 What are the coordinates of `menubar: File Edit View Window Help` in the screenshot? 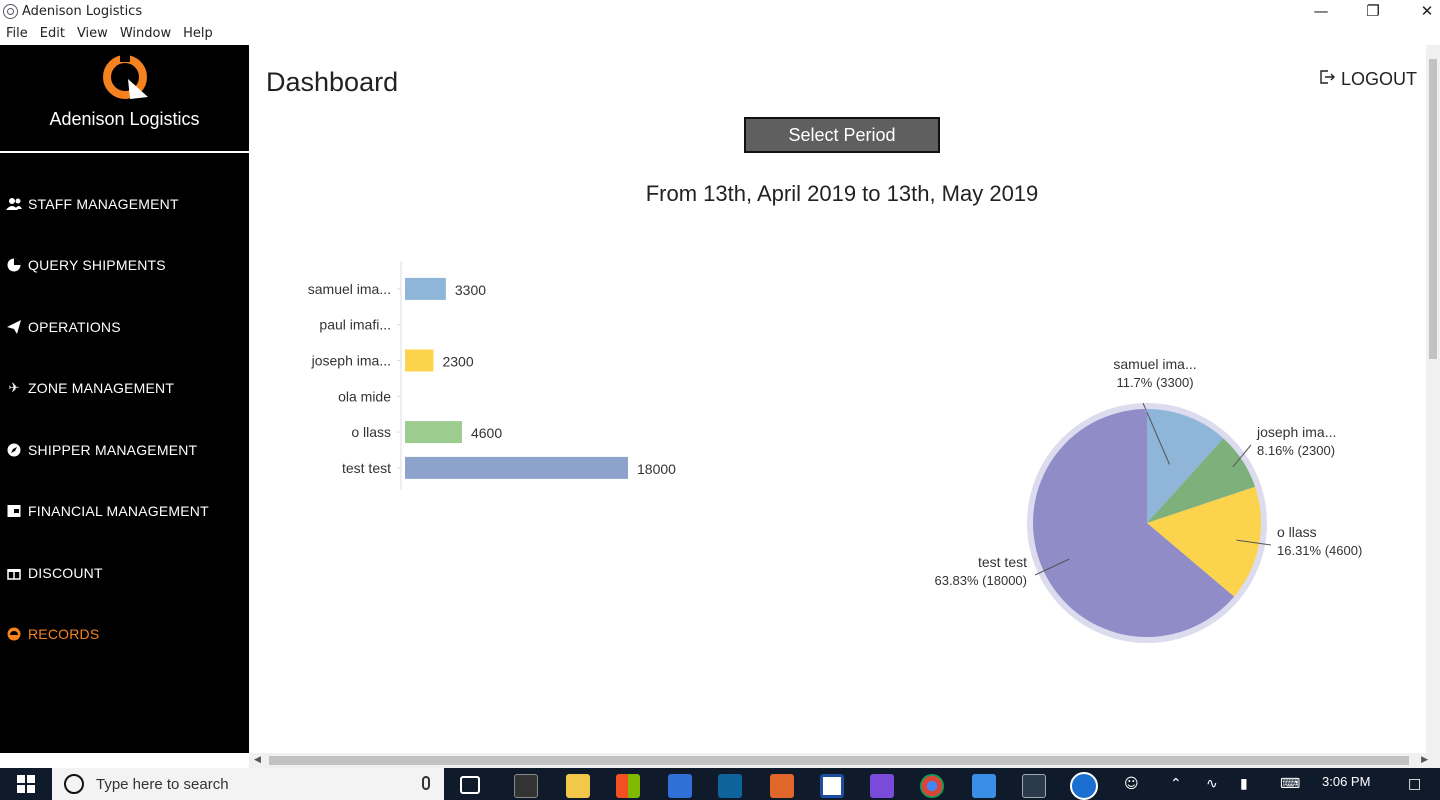 It's located at (720, 33).